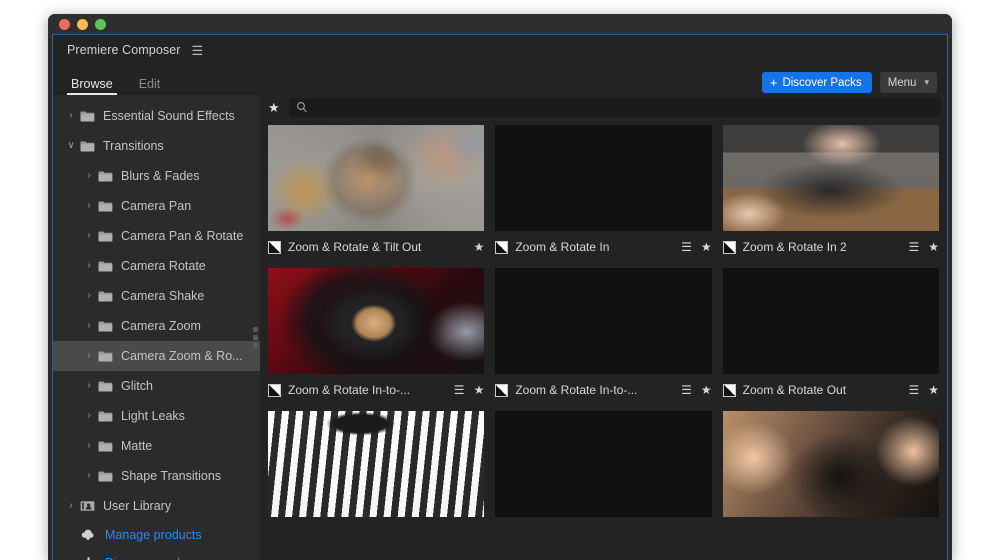 The image size is (1000, 560). Describe the element at coordinates (87, 506) in the screenshot. I see `library-icon` at that location.